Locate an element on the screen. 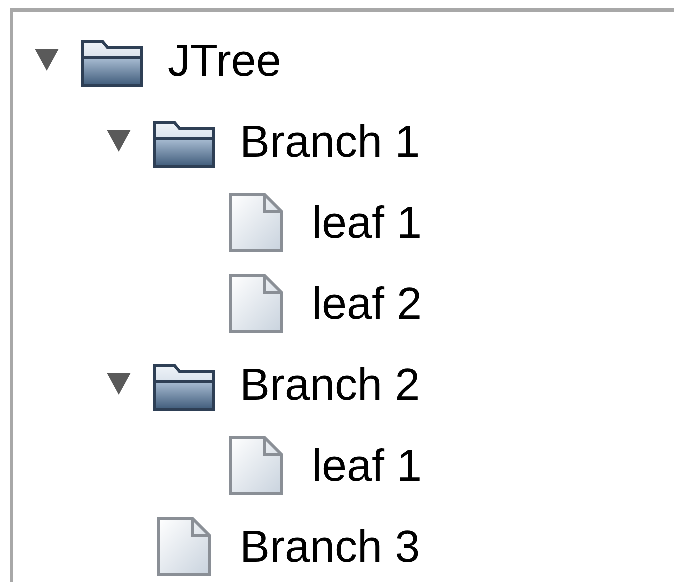 The width and height of the screenshot is (674, 586). node-label: Branch 2 is located at coordinates (330, 384).